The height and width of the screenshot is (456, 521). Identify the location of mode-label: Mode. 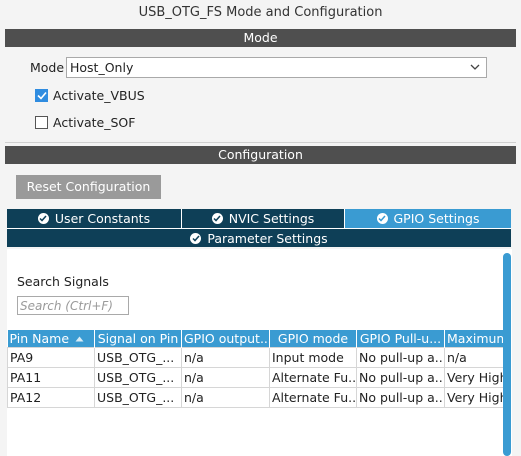
(47, 67).